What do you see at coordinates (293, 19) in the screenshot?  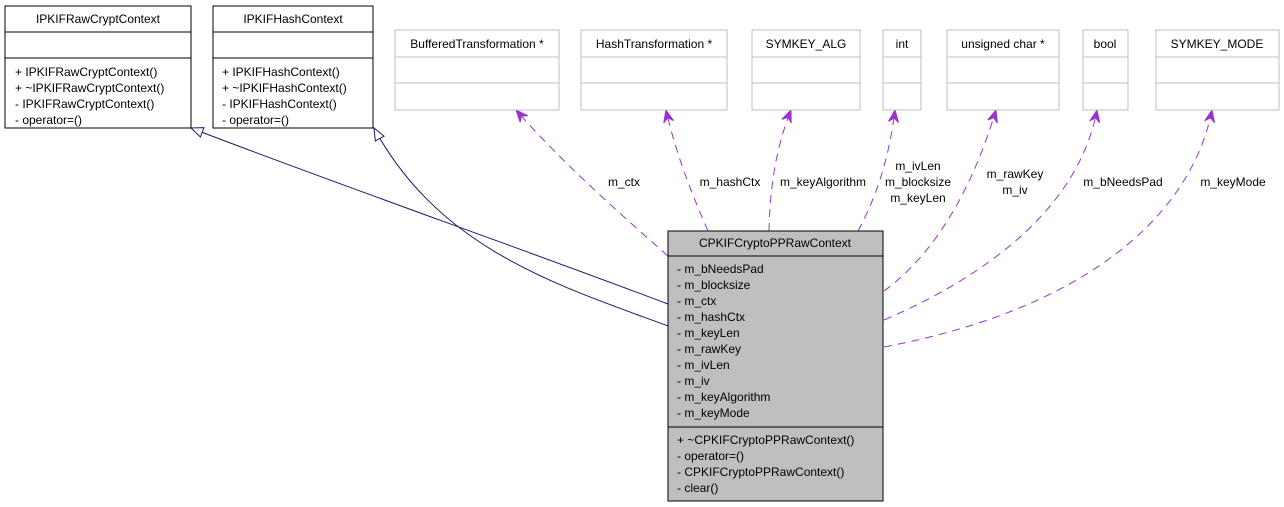 I see `class-name: IPKIFHashContext` at bounding box center [293, 19].